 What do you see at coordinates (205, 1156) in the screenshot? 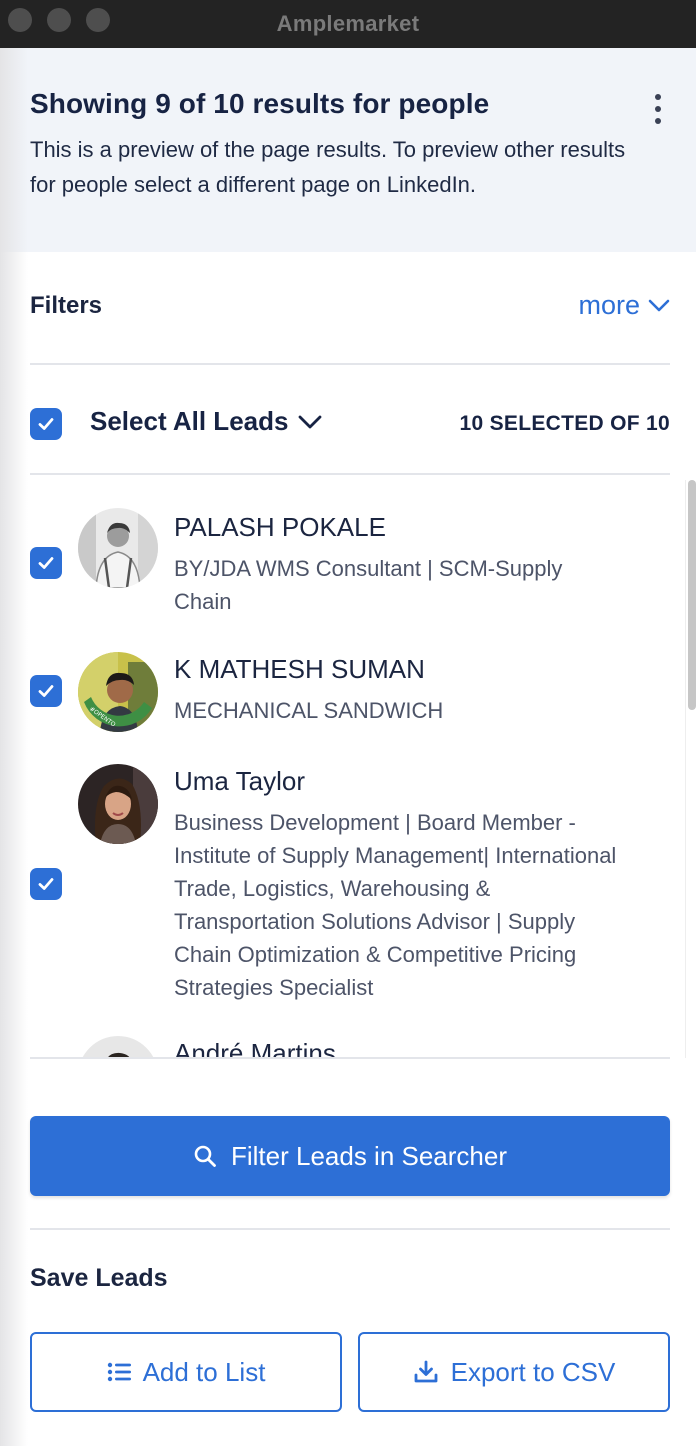
I see `search-icon` at bounding box center [205, 1156].